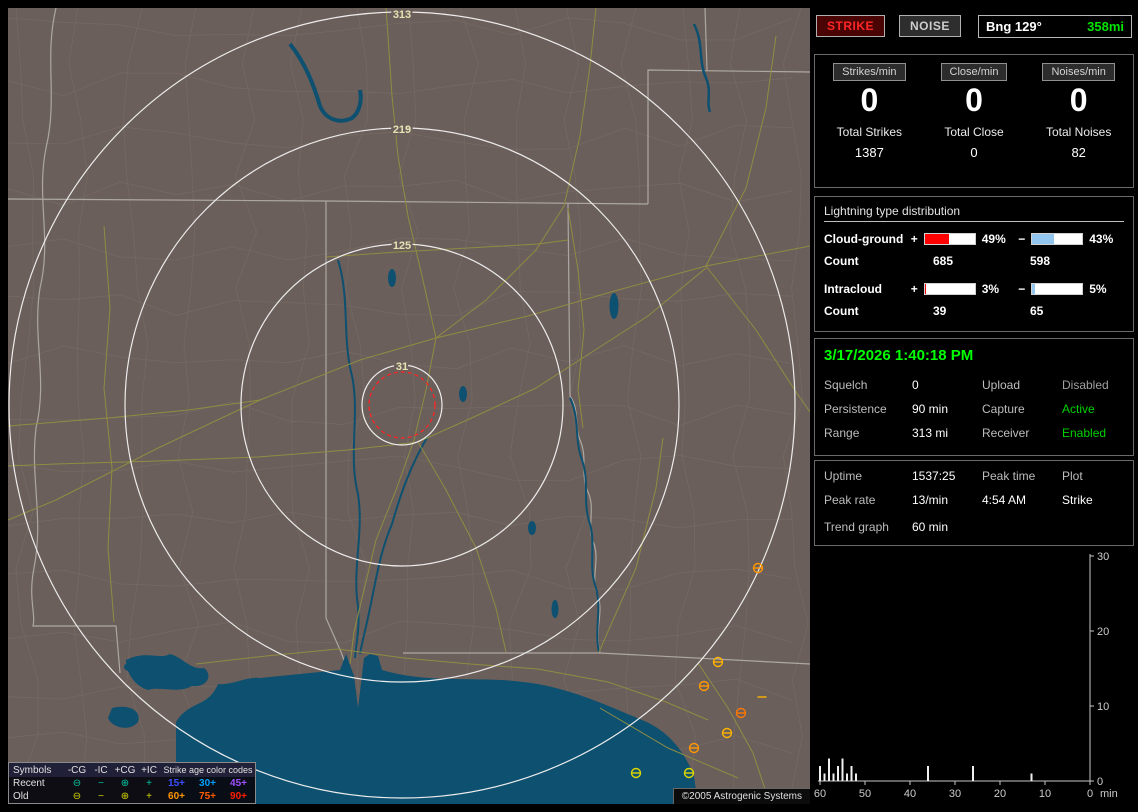  Describe the element at coordinates (402, 15) in the screenshot. I see `ring-label-313: 313` at that location.